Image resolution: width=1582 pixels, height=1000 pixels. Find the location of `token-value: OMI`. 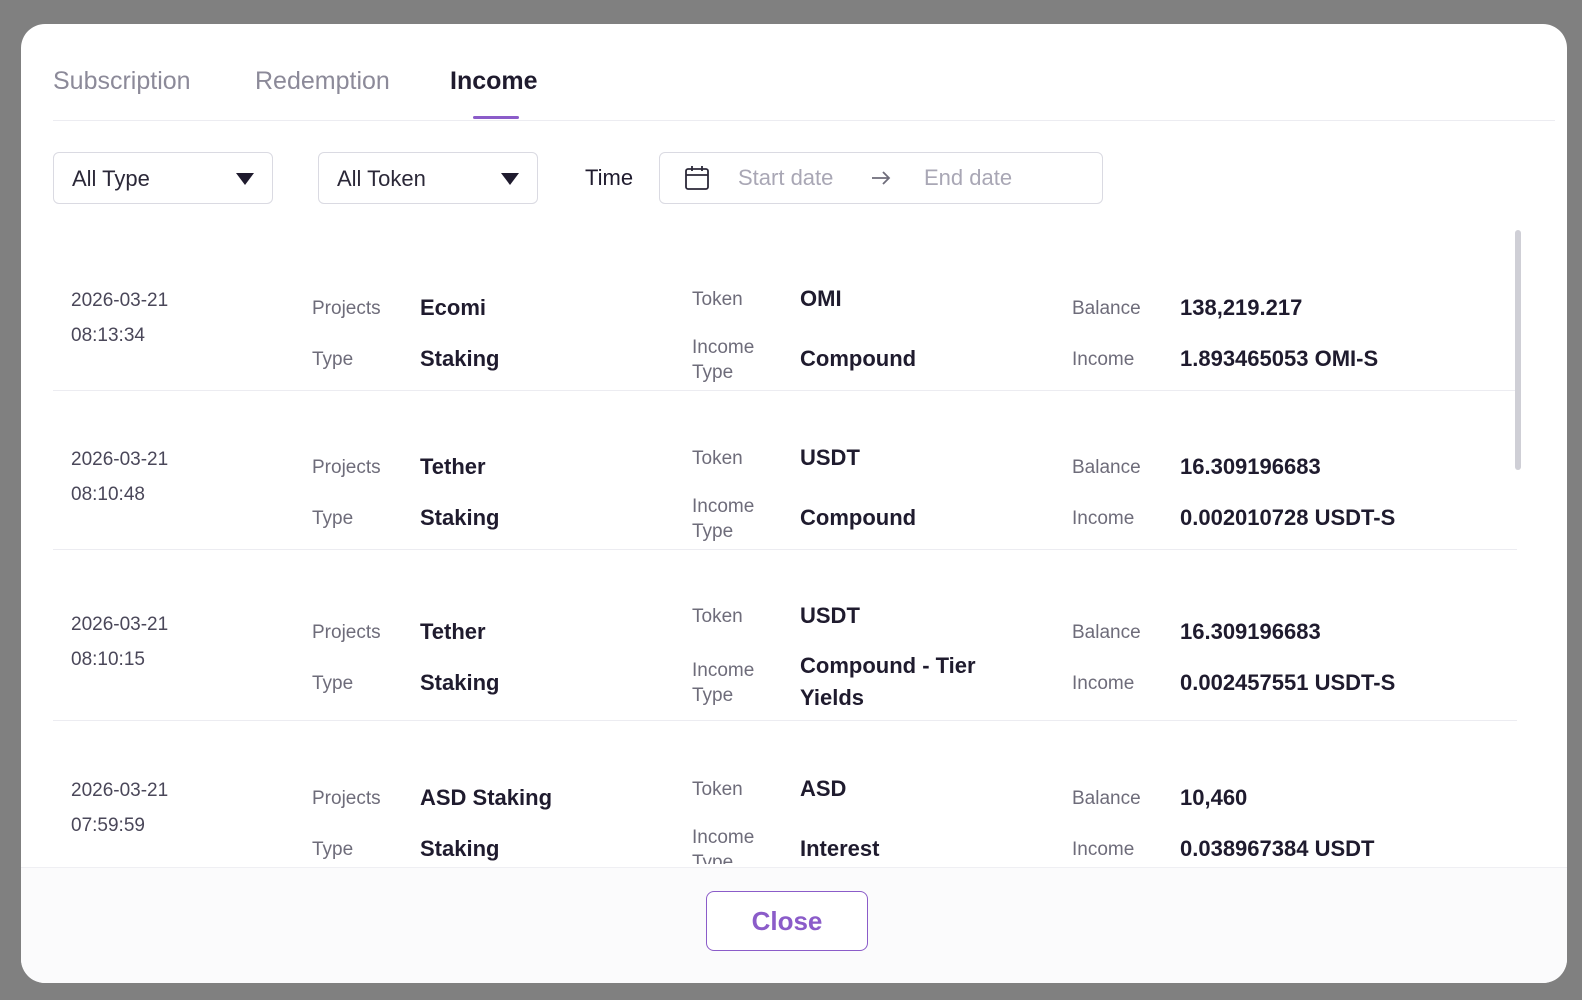

token-value: OMI is located at coordinates (821, 298).